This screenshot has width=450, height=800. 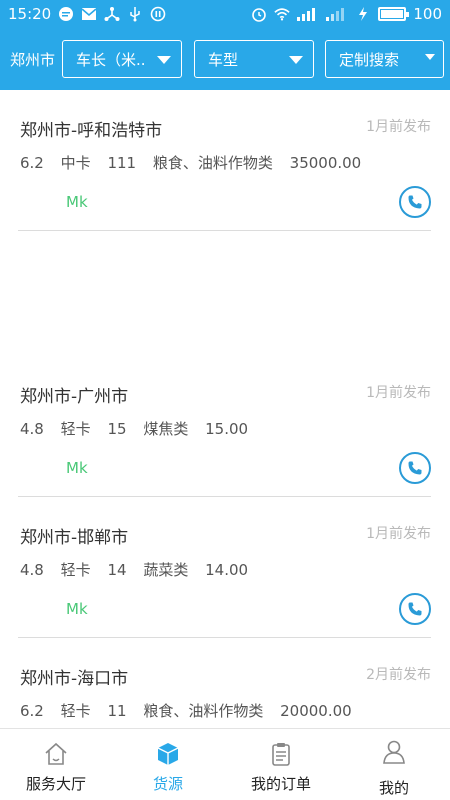 What do you see at coordinates (316, 711) in the screenshot?
I see `cargo-price: 20000.00` at bounding box center [316, 711].